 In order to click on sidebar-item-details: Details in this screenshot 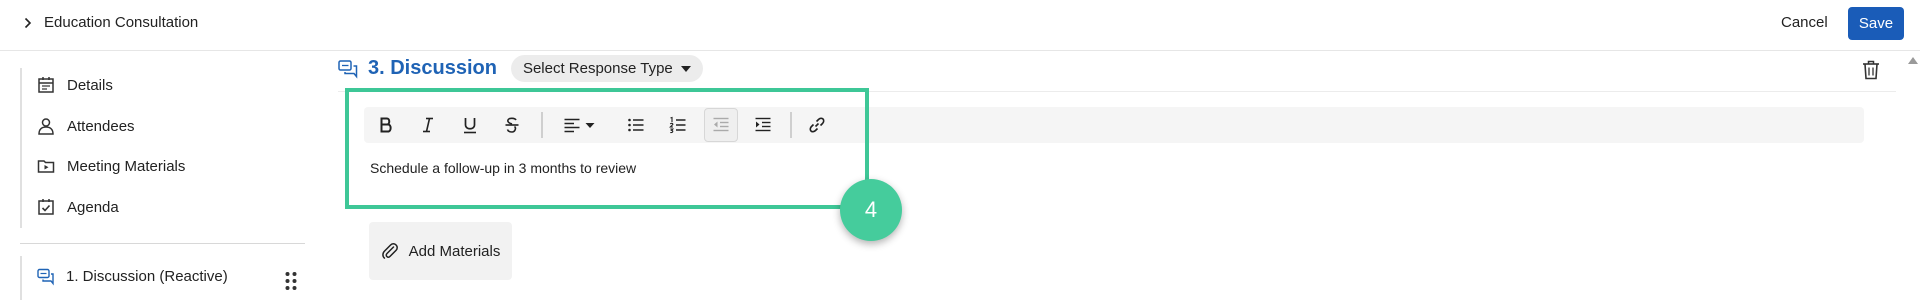, I will do `click(75, 85)`.